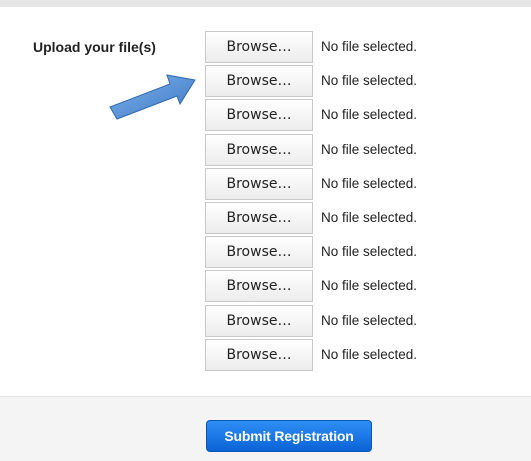 The image size is (531, 461). I want to click on form-footer: Submit Registration, so click(265, 428).